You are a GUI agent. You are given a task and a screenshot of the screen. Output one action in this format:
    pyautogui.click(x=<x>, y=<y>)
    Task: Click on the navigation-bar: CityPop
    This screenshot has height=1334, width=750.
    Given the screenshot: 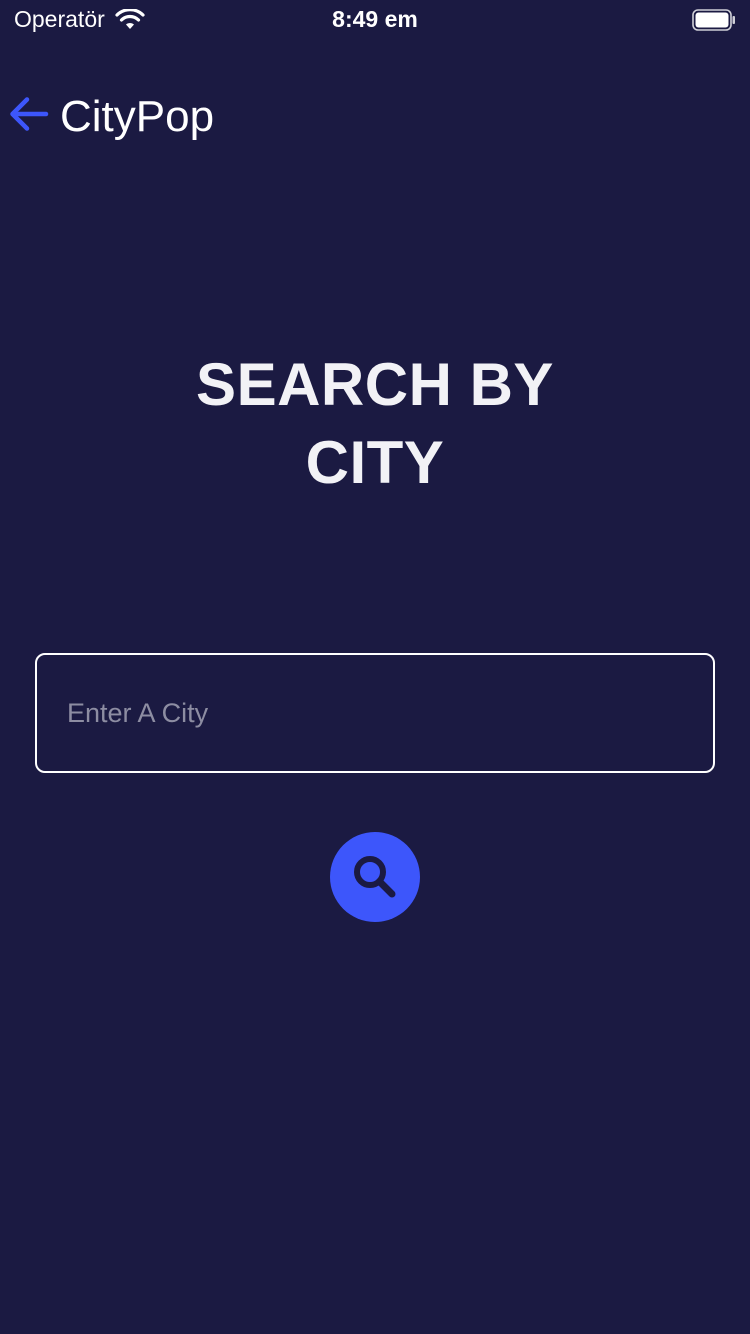 What is the action you would take?
    pyautogui.click(x=375, y=120)
    